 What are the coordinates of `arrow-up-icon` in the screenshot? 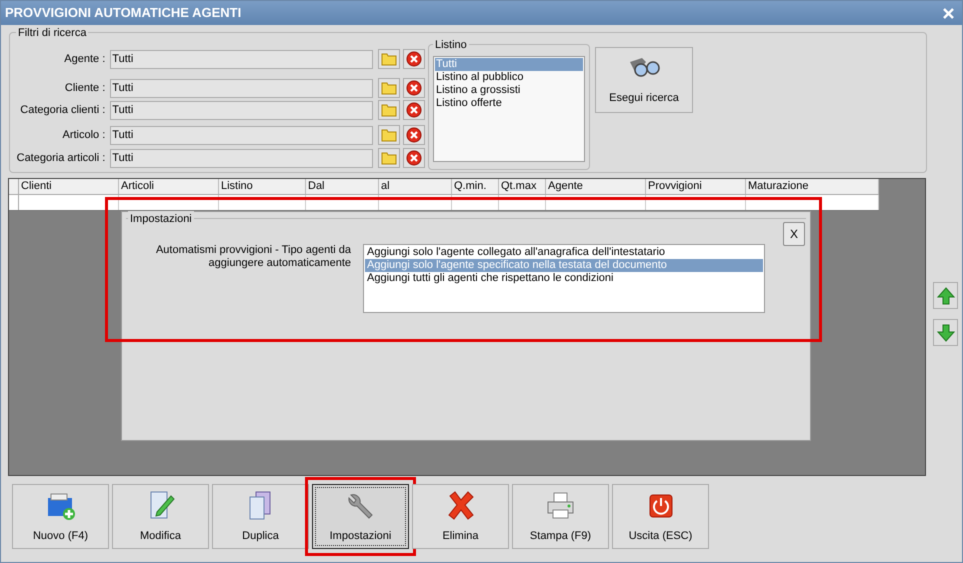 It's located at (945, 295).